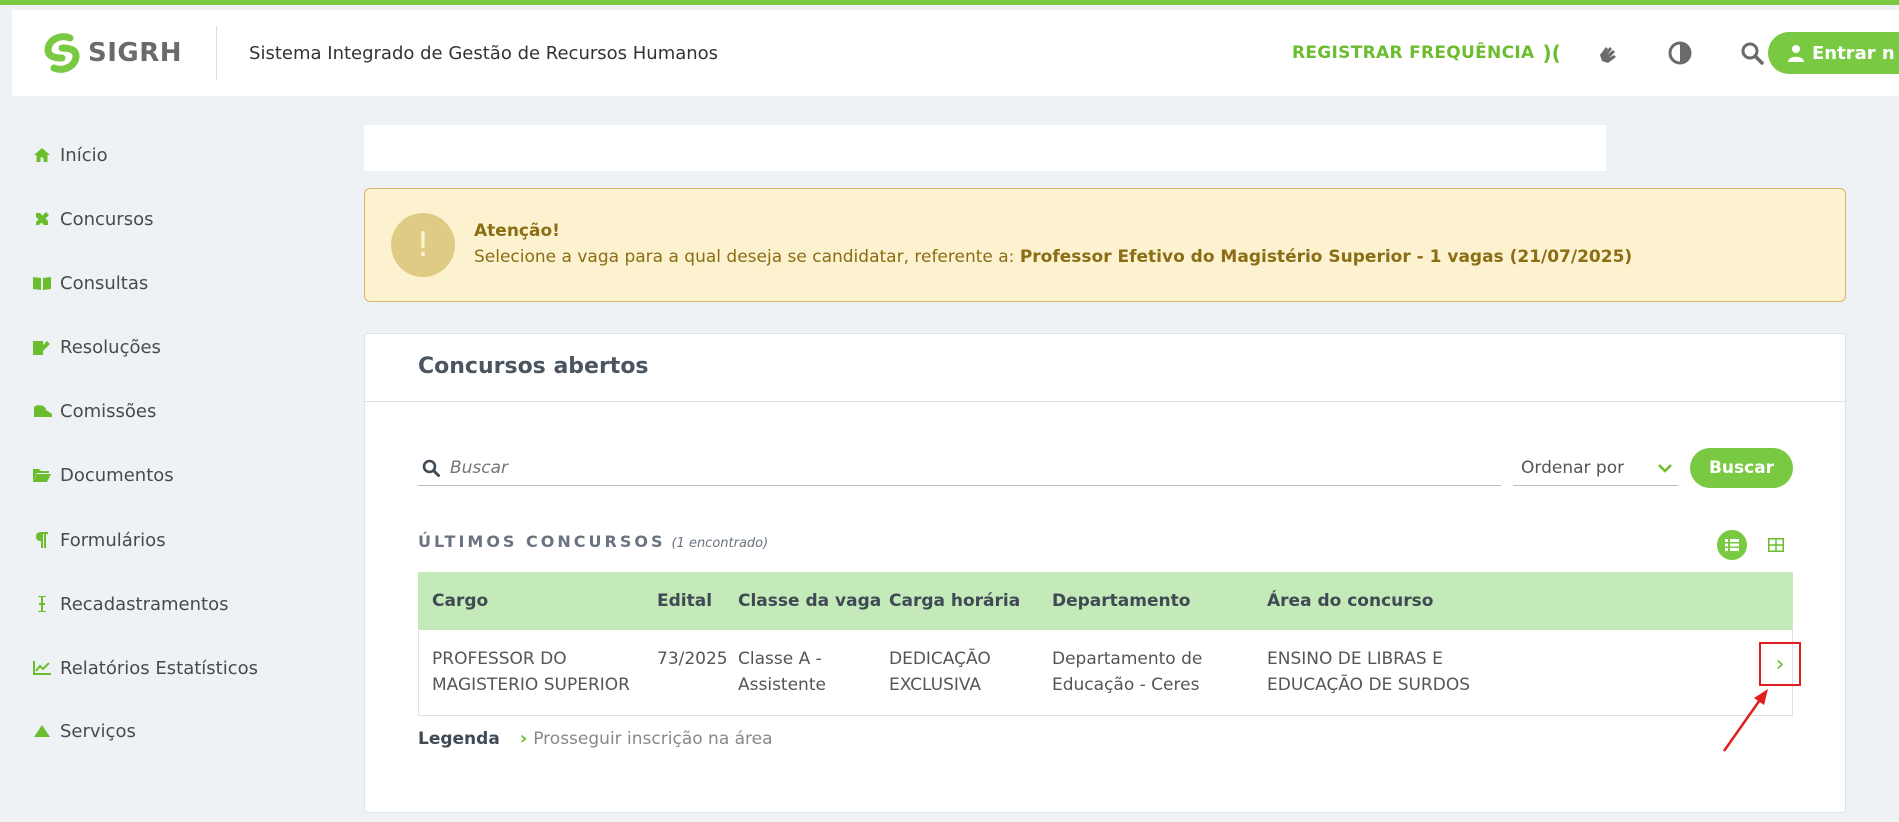  Describe the element at coordinates (985, 148) in the screenshot. I see `breadcrumb-bar` at that location.